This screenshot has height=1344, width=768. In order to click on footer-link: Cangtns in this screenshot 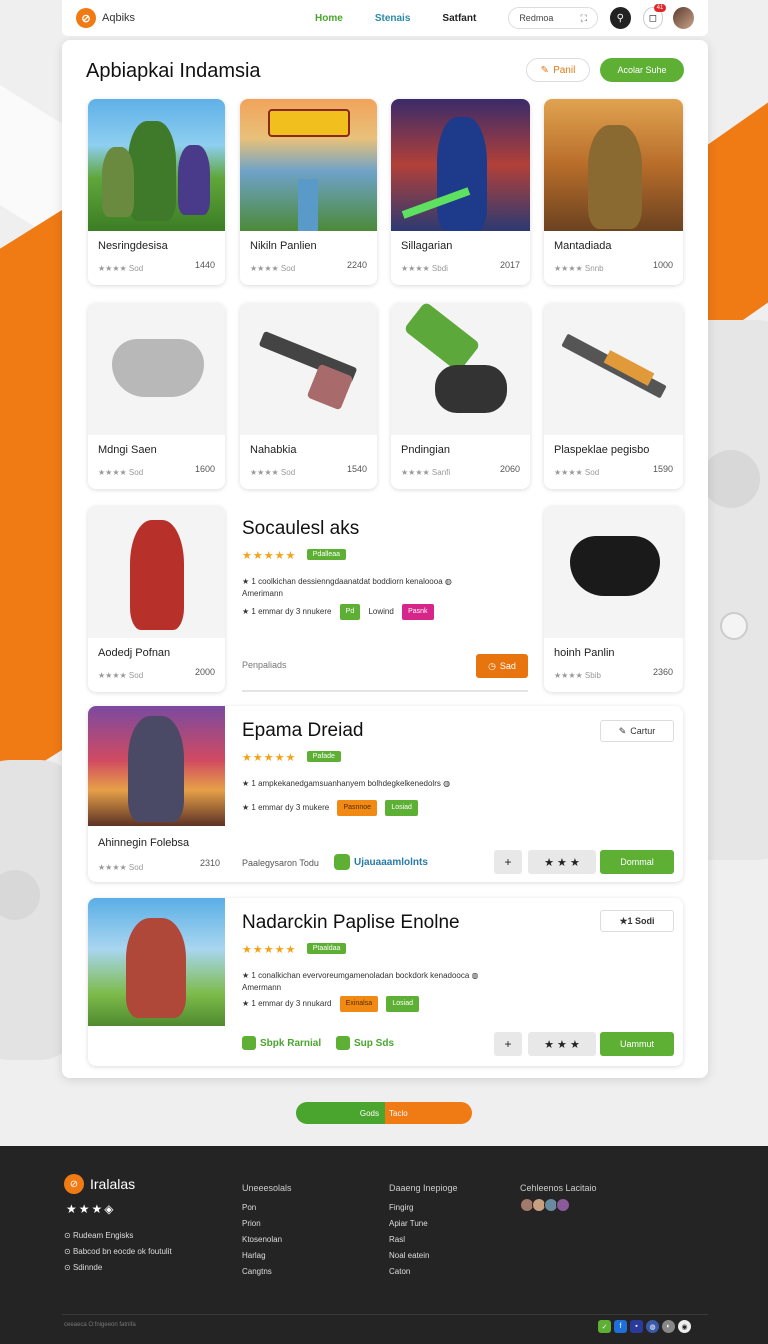, I will do `click(267, 1272)`.